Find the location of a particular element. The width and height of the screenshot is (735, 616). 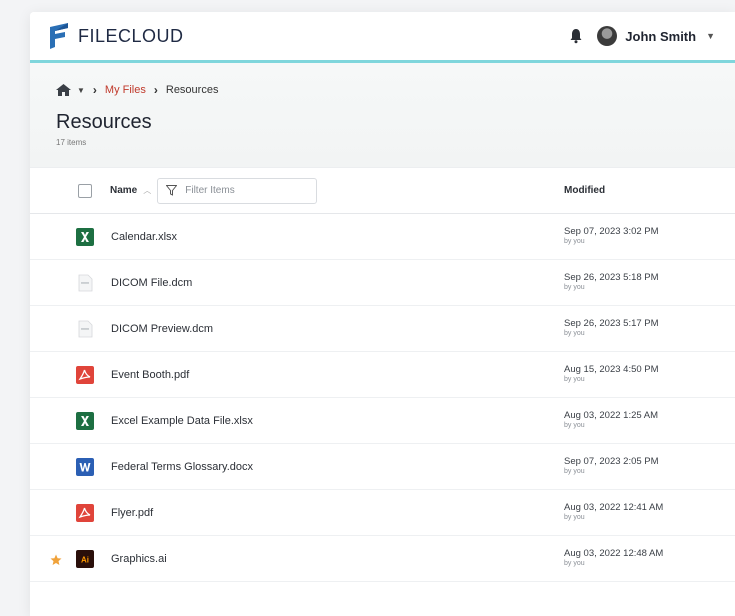

column-header-modified: Modified is located at coordinates (584, 190).